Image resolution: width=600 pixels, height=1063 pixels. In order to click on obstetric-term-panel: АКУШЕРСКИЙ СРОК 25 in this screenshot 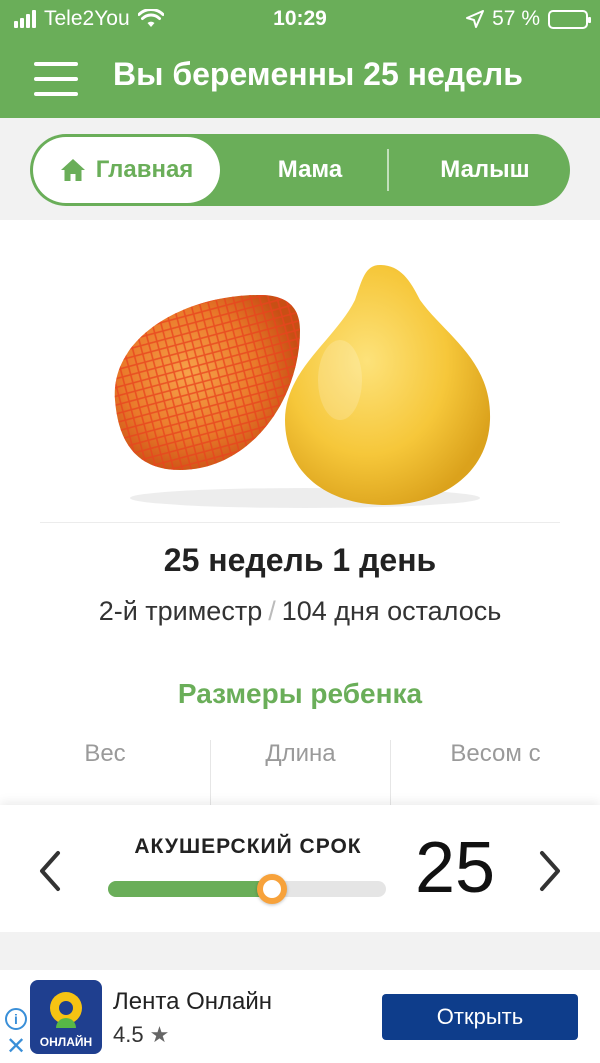, I will do `click(300, 868)`.